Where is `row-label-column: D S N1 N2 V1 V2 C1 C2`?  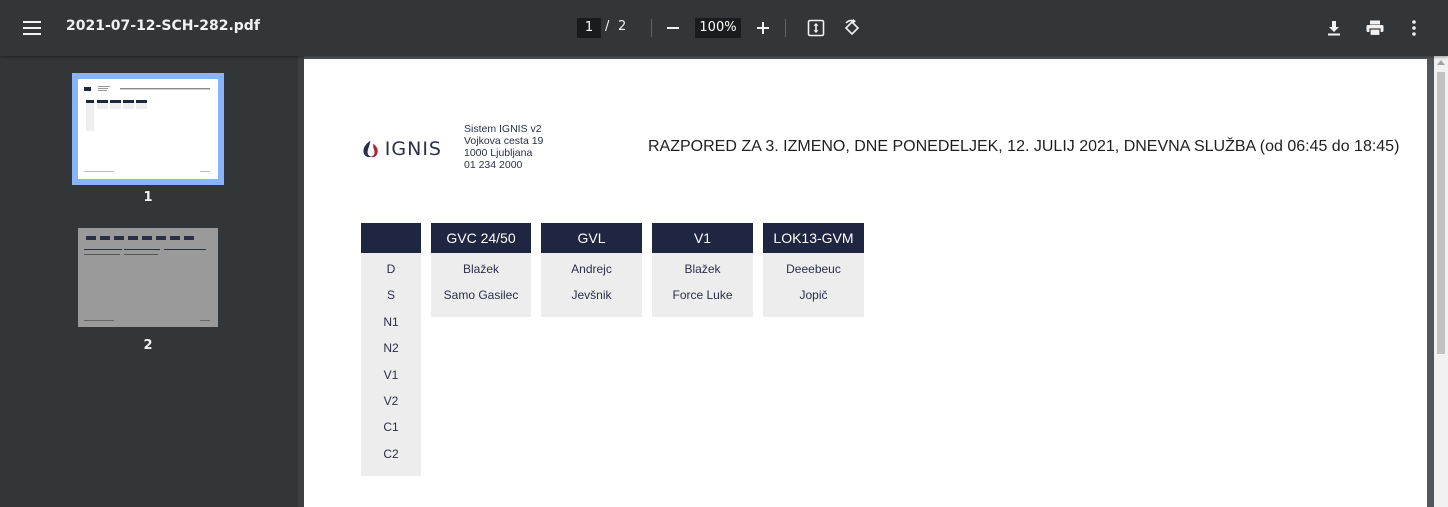 row-label-column: D S N1 N2 V1 V2 C1 C2 is located at coordinates (391, 349).